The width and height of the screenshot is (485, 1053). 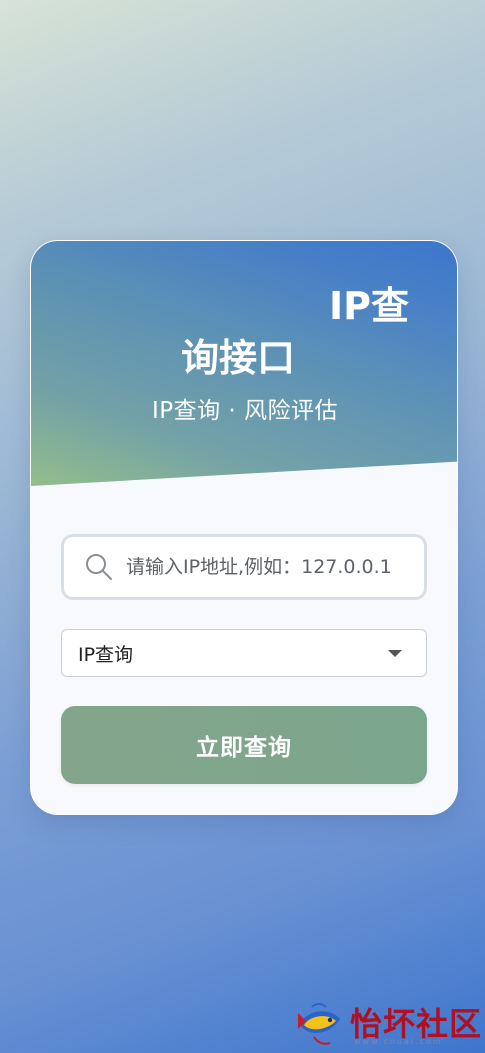 I want to click on submit-query-button: 立即查询, so click(x=244, y=745).